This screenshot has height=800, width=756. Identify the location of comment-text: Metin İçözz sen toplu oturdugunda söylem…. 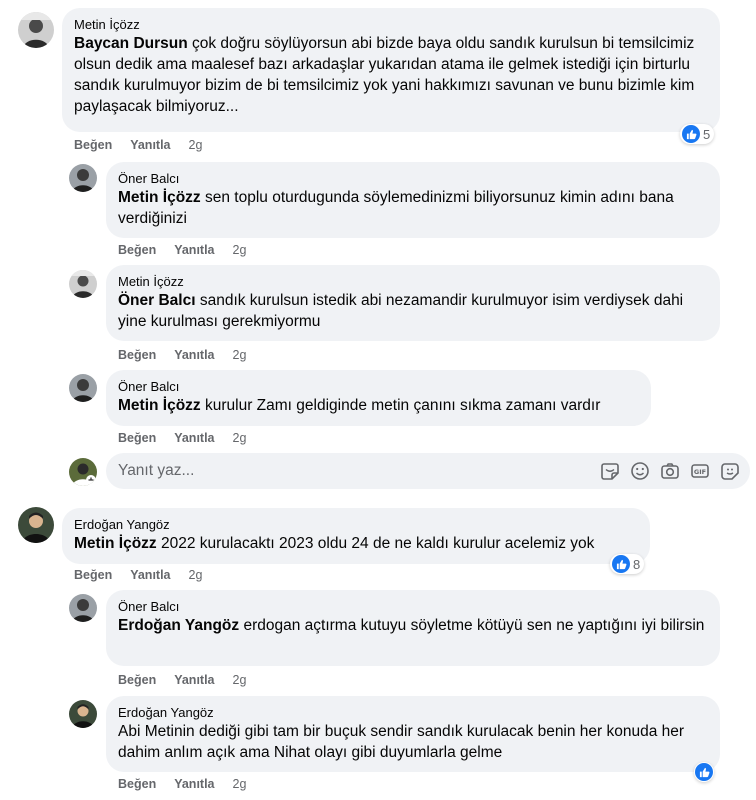
(396, 208).